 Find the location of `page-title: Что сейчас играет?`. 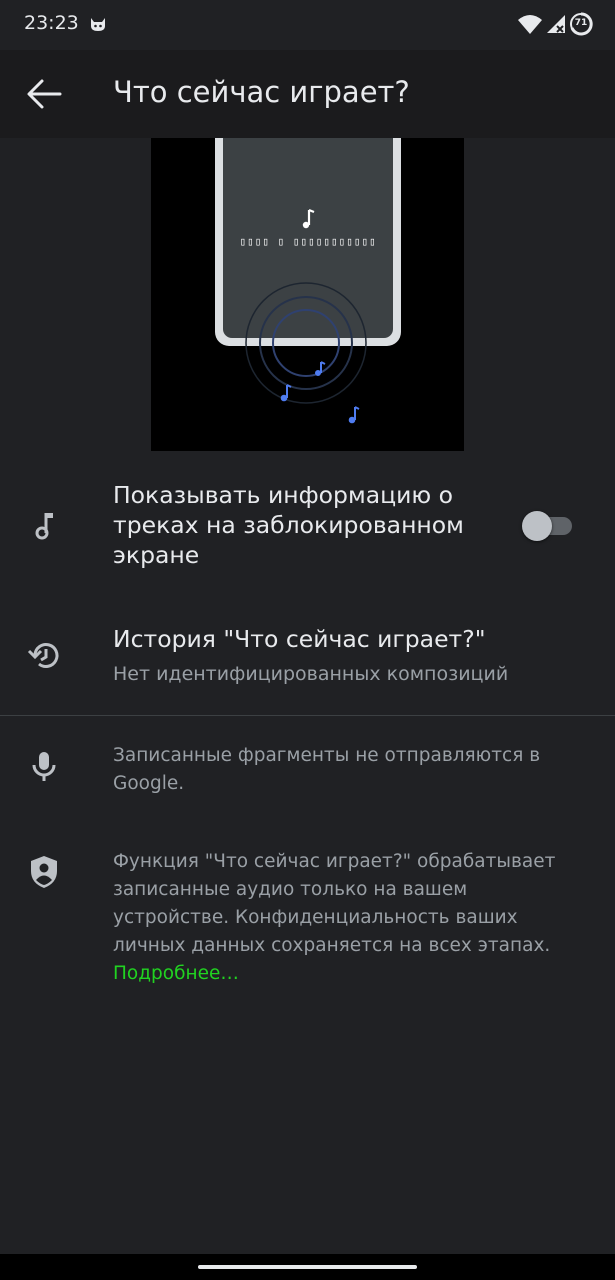

page-title: Что сейчас играет? is located at coordinates (261, 92).